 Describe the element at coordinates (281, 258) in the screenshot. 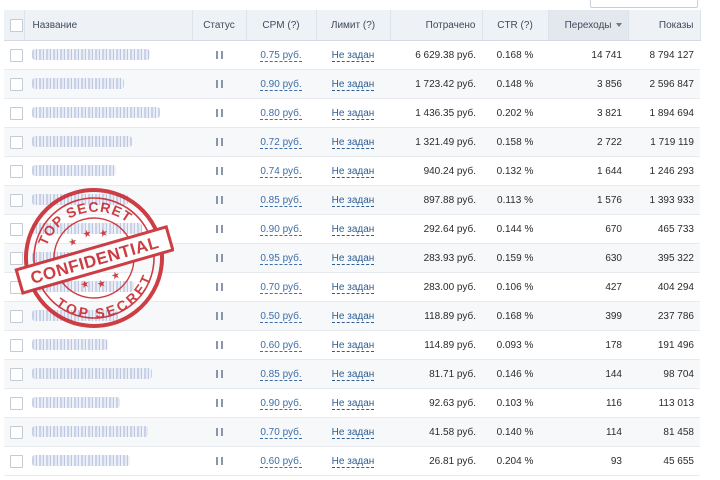

I see `cpm-link: 0.95 руб.` at that location.